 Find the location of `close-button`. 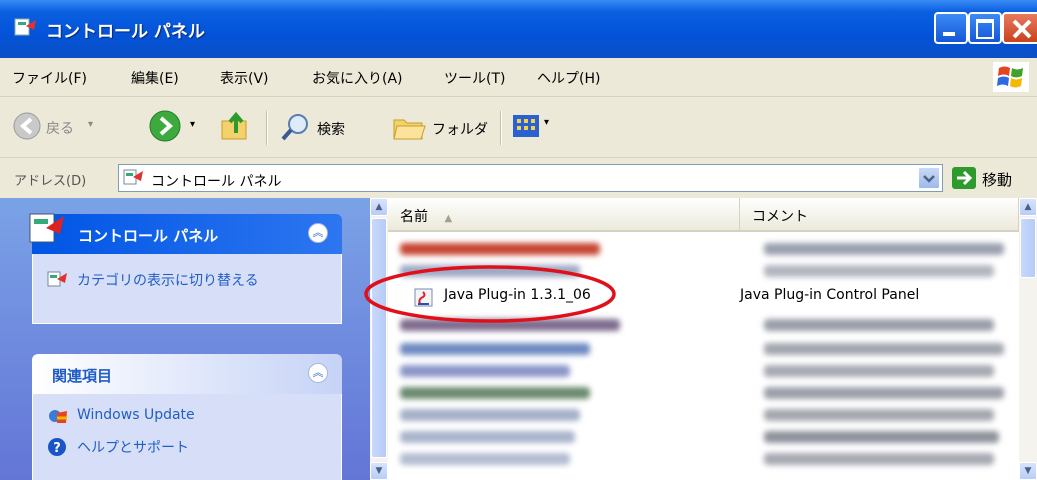

close-button is located at coordinates (1019, 28).